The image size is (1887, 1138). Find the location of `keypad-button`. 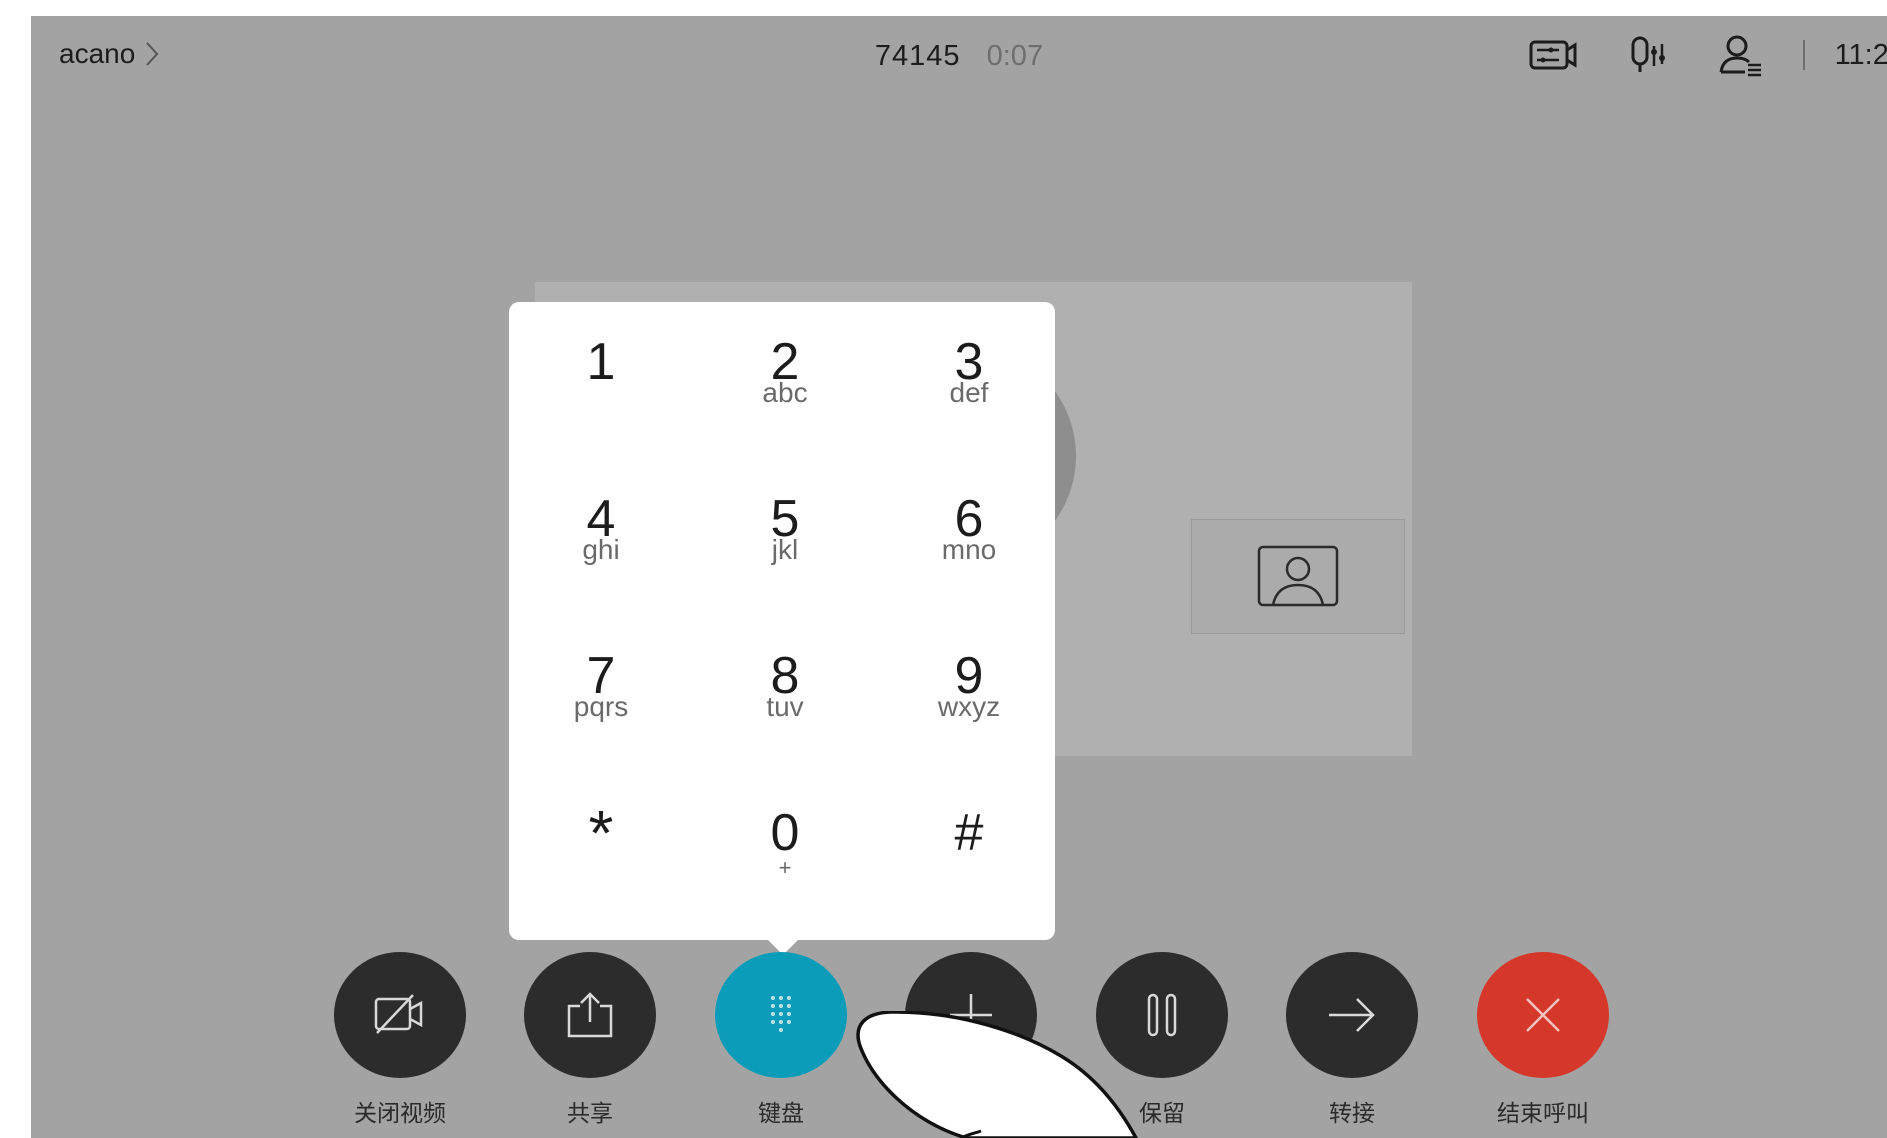

keypad-button is located at coordinates (781, 1015).